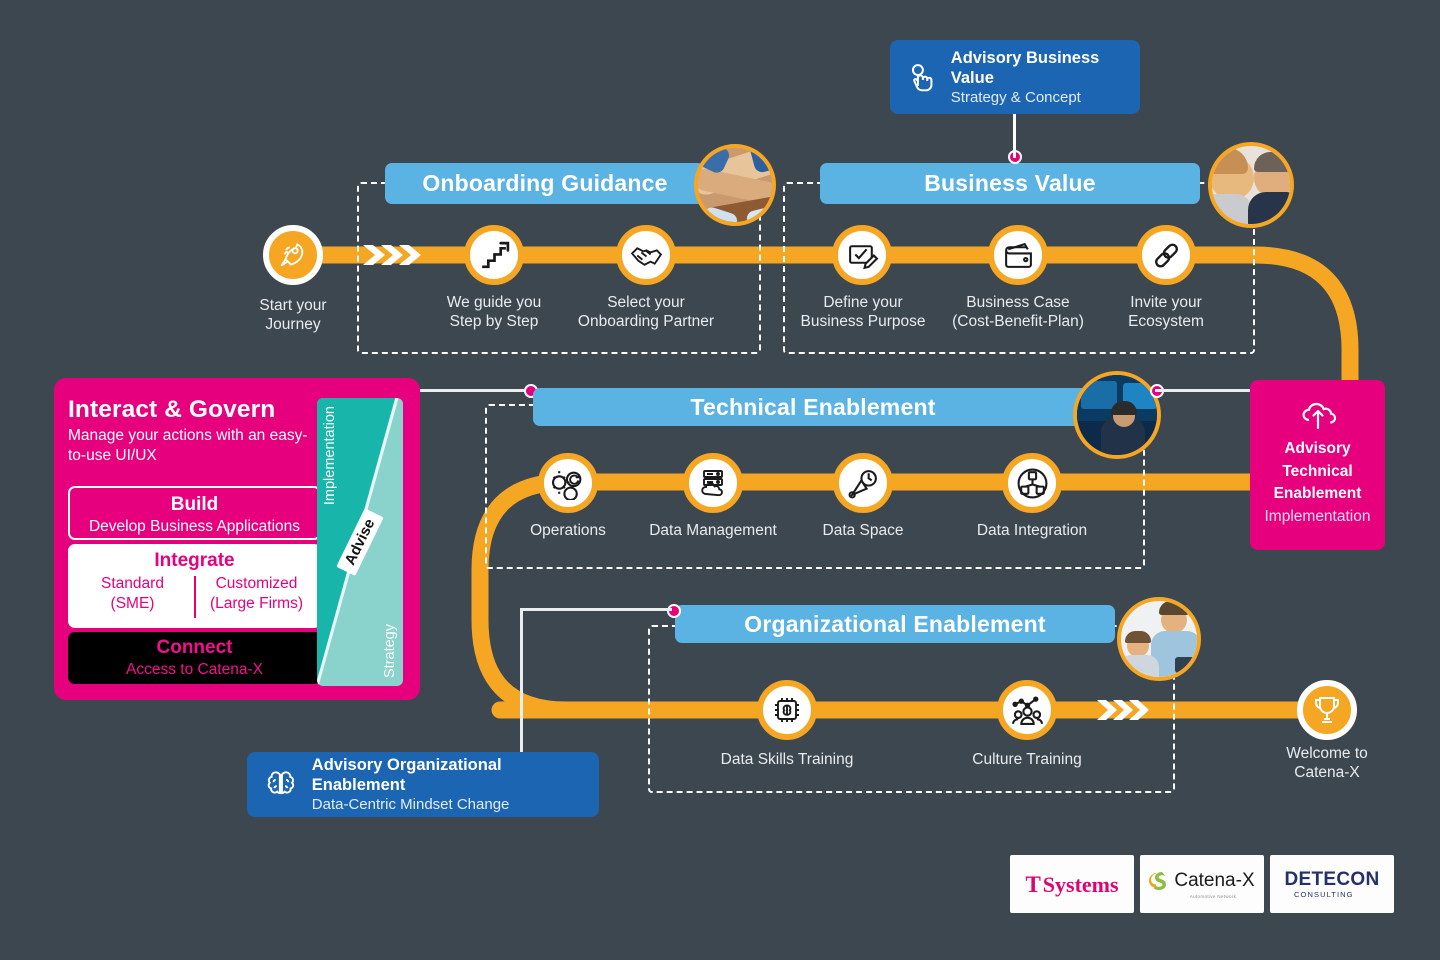  What do you see at coordinates (1015, 97) in the screenshot?
I see `callout-subtitle: Strategy & Concept` at bounding box center [1015, 97].